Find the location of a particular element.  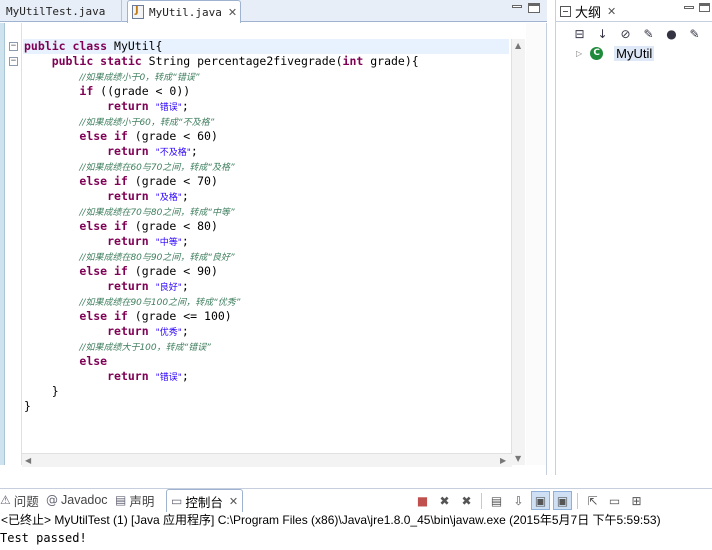

display-selected-console-icon: ▭ is located at coordinates (614, 500).